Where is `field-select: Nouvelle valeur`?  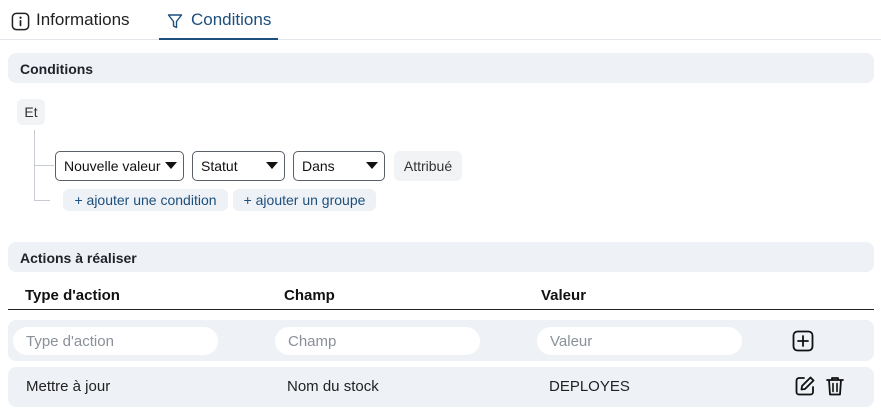
field-select: Nouvelle valeur is located at coordinates (119, 166).